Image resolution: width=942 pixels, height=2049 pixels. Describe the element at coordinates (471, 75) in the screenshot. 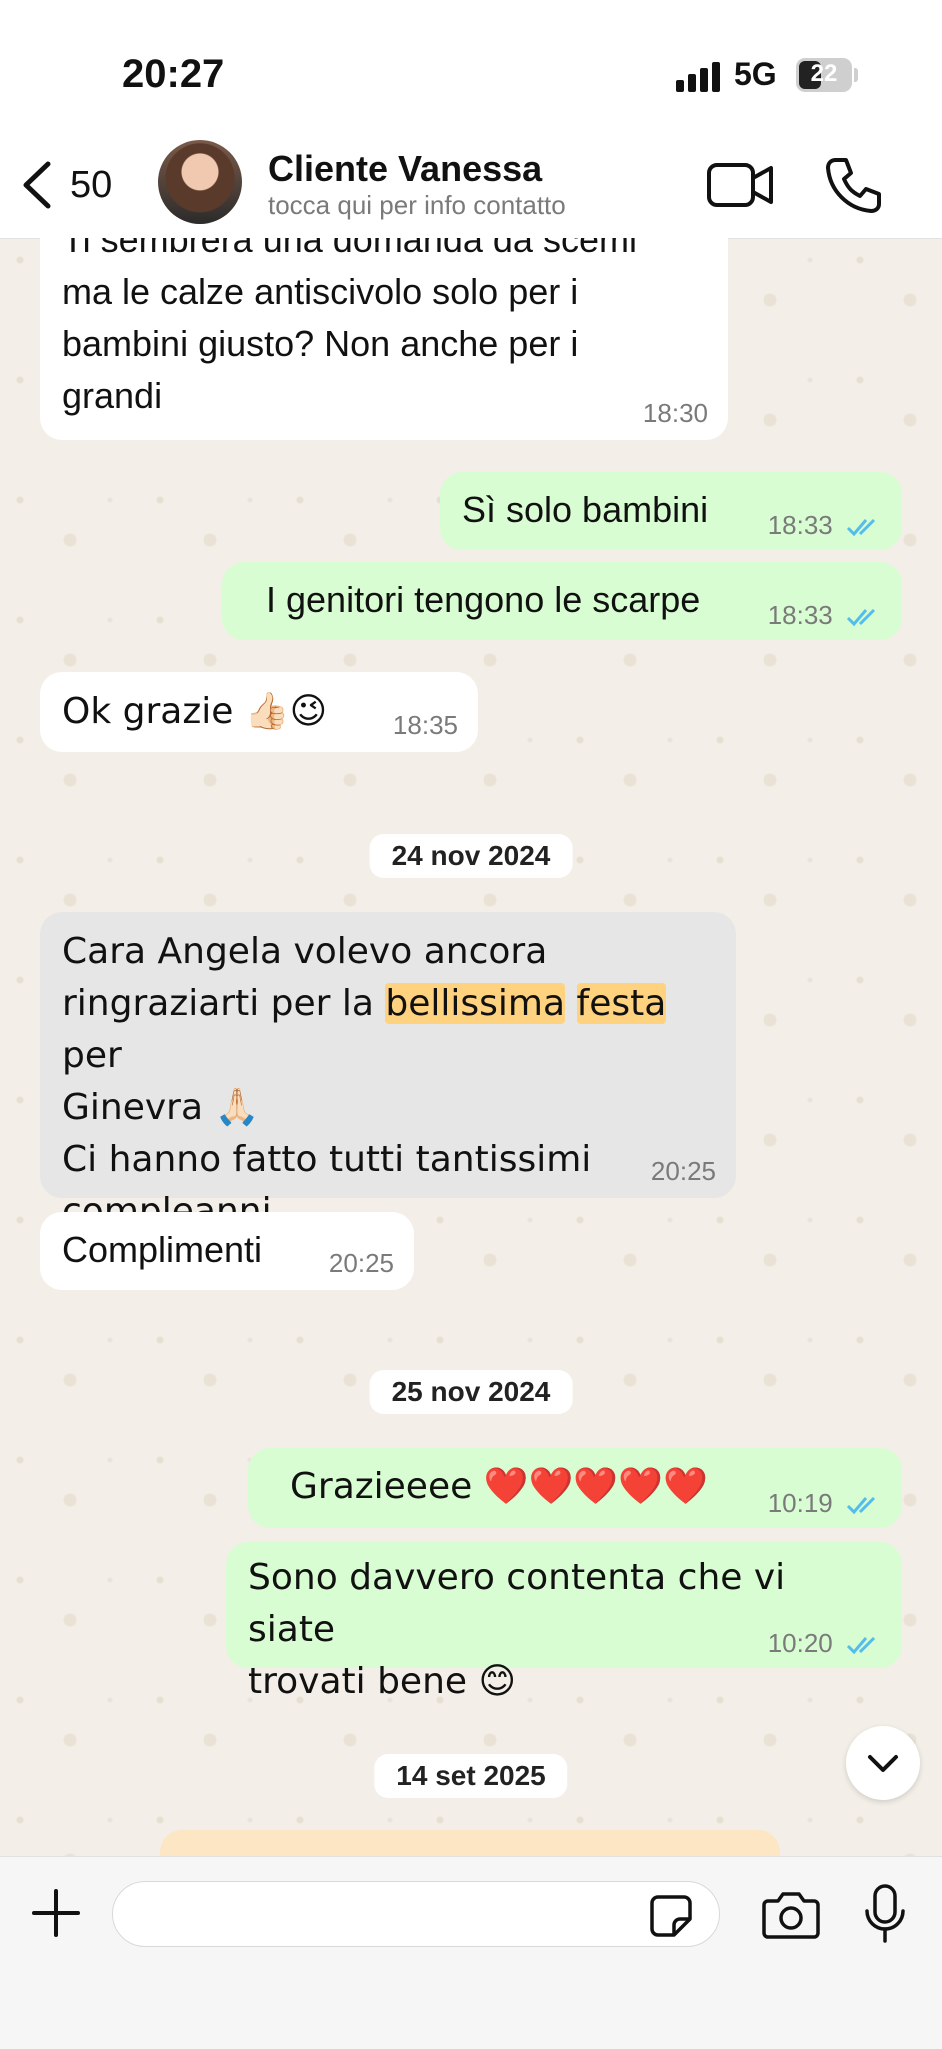

I see `status-bar: 20:27 5G 22` at that location.